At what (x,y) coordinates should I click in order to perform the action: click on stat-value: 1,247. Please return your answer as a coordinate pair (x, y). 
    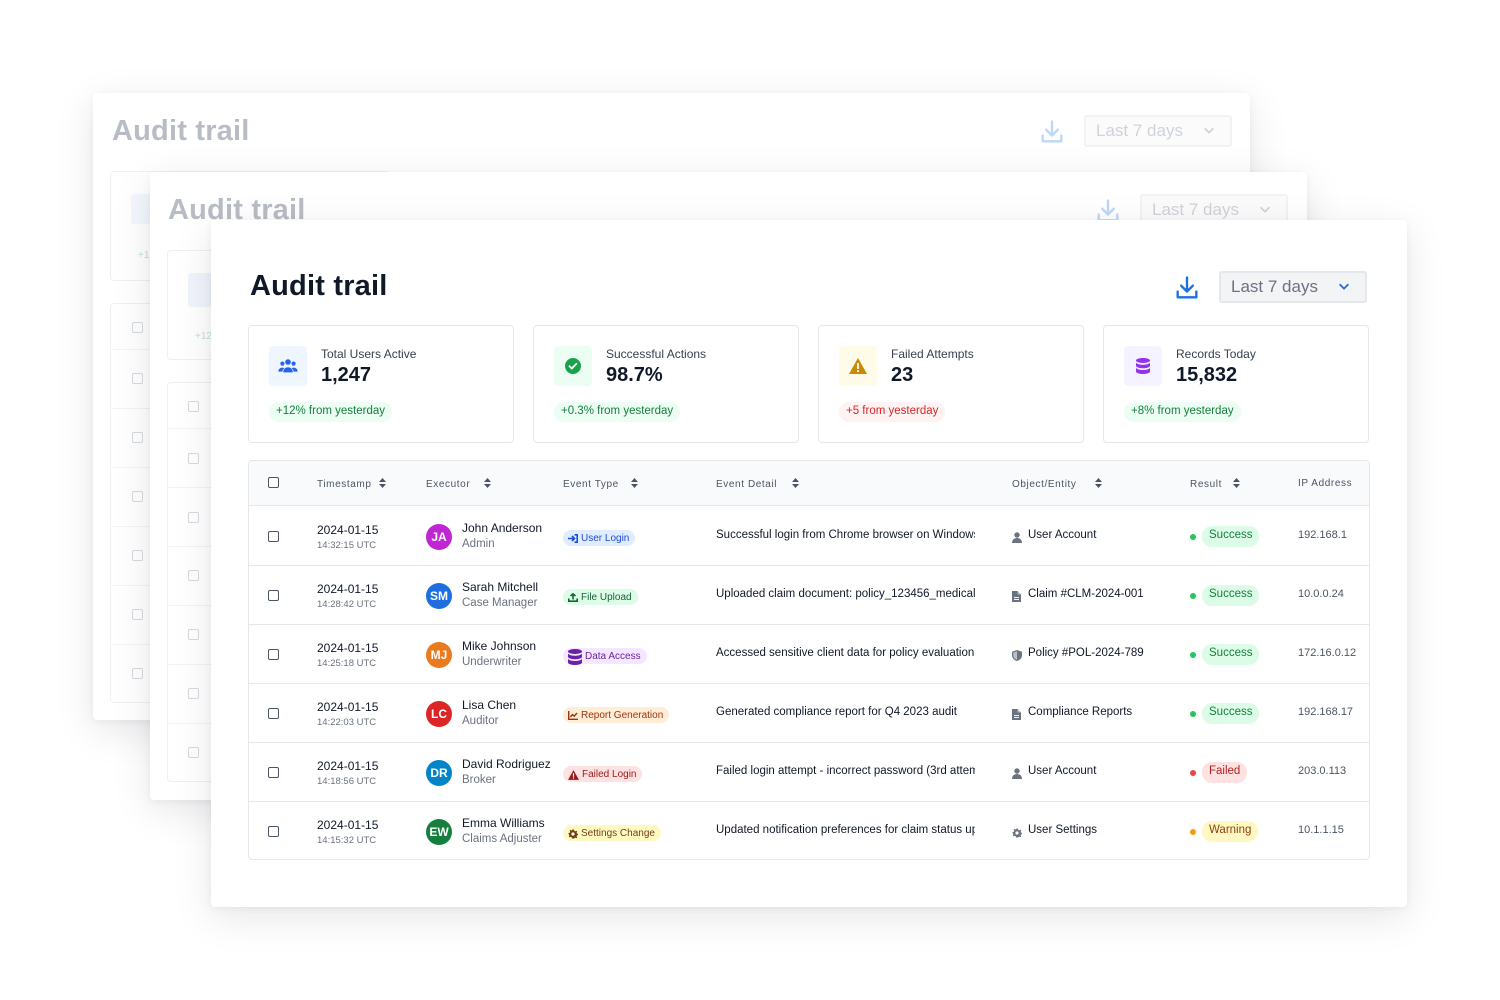
    Looking at the image, I should click on (346, 375).